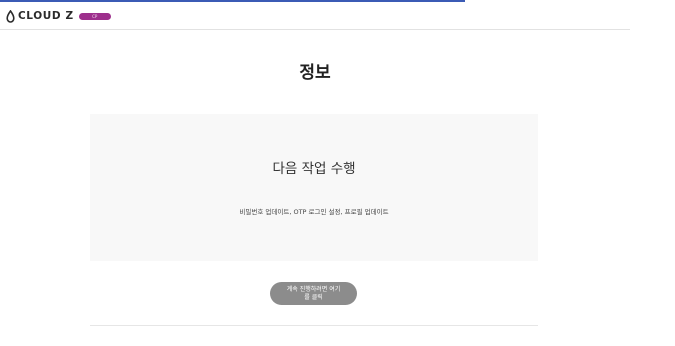 This screenshot has height=346, width=675. Describe the element at coordinates (10, 16) in the screenshot. I see `cloud-drop-icon` at that location.